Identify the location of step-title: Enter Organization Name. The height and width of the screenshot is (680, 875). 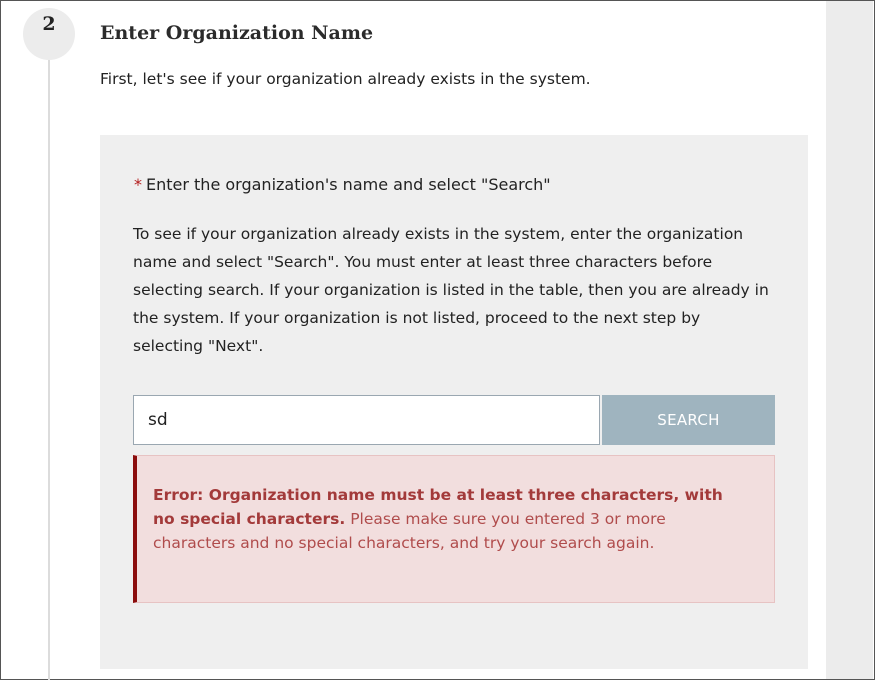
(237, 33).